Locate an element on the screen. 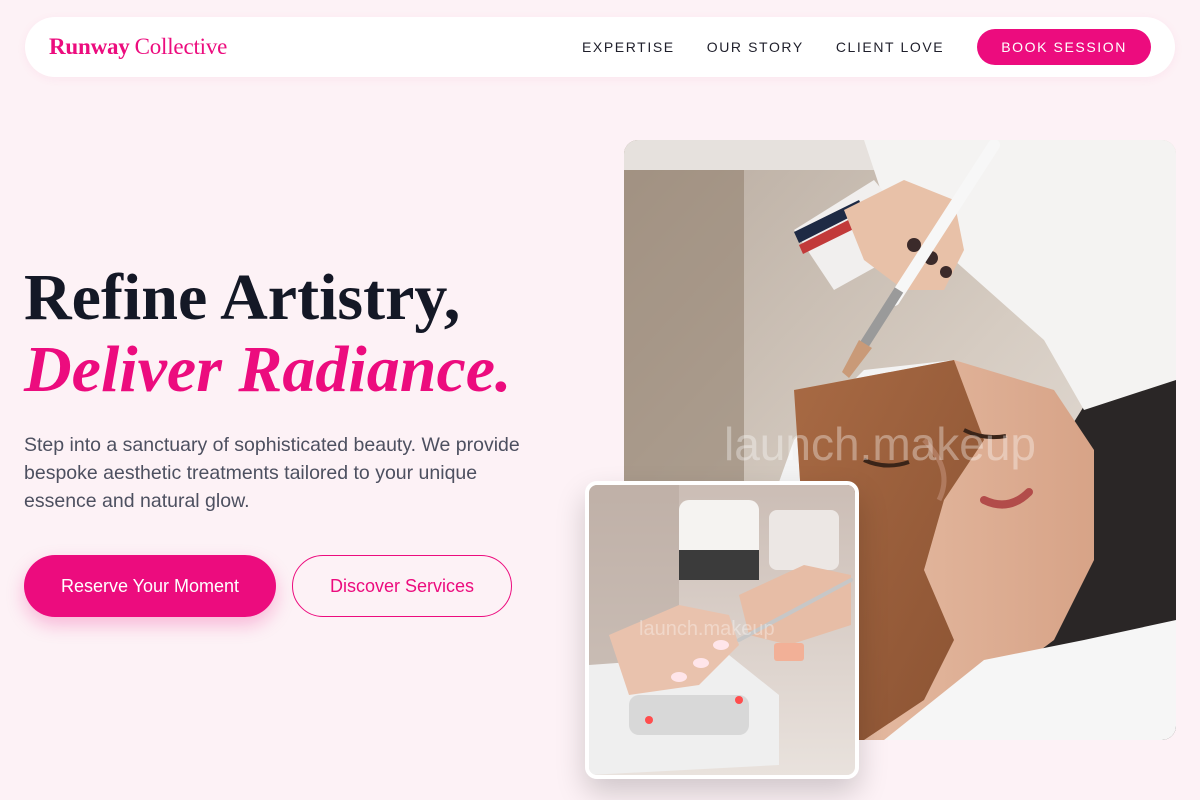 Image resolution: width=1200 pixels, height=800 pixels. hero-title-line1: Refine Artistry, is located at coordinates (242, 297).